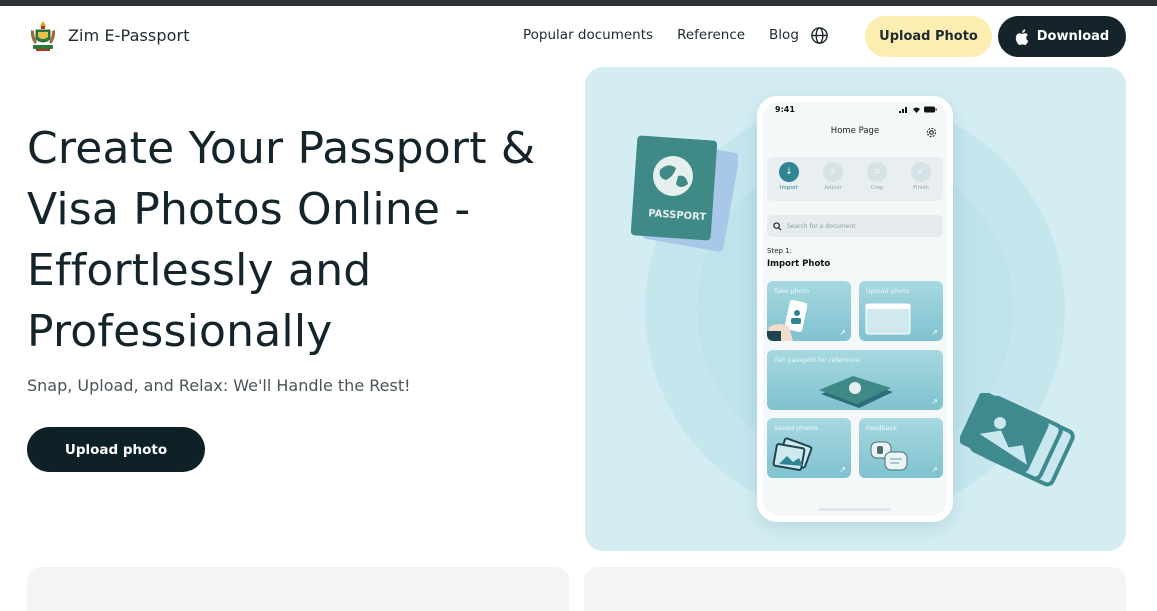 Image resolution: width=1157 pixels, height=611 pixels. Describe the element at coordinates (821, 226) in the screenshot. I see `search-placeholder: Search for a document` at that location.